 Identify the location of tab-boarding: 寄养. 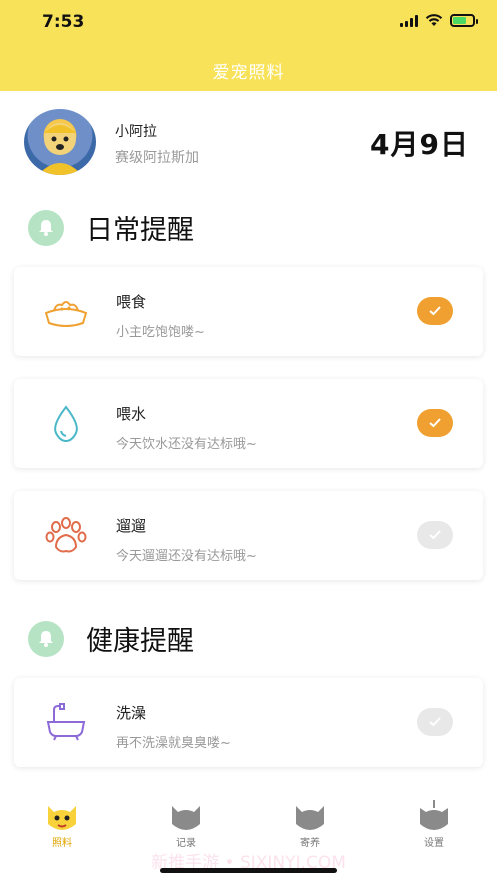
(310, 824).